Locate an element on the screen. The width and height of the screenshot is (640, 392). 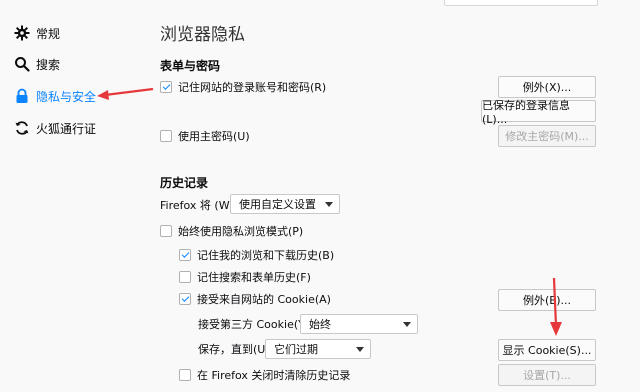
accept-cookies-label: 接受来自网站的 Cookie(A) is located at coordinates (264, 299).